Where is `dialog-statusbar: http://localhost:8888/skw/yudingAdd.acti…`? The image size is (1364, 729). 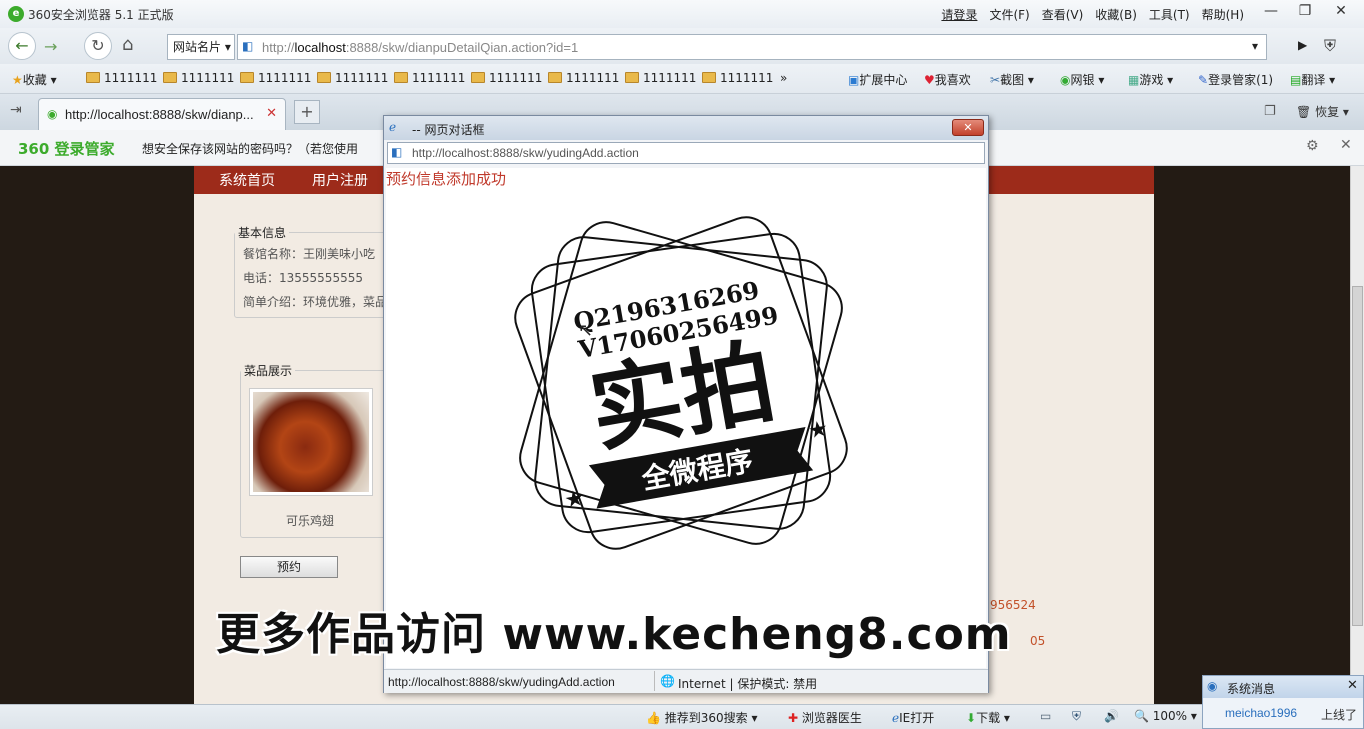 dialog-statusbar: http://localhost:8888/skw/yudingAdd.acti… is located at coordinates (686, 681).